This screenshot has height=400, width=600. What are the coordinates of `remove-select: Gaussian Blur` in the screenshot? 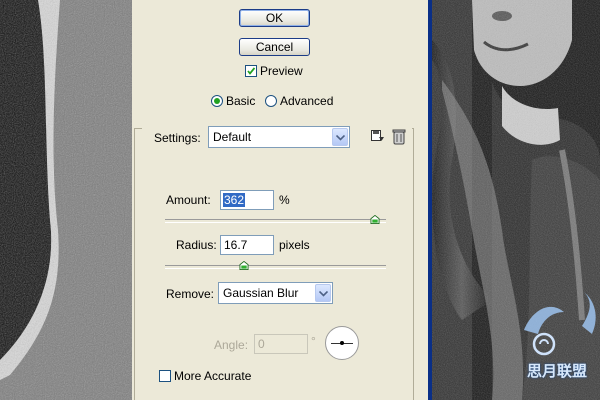 It's located at (275, 293).